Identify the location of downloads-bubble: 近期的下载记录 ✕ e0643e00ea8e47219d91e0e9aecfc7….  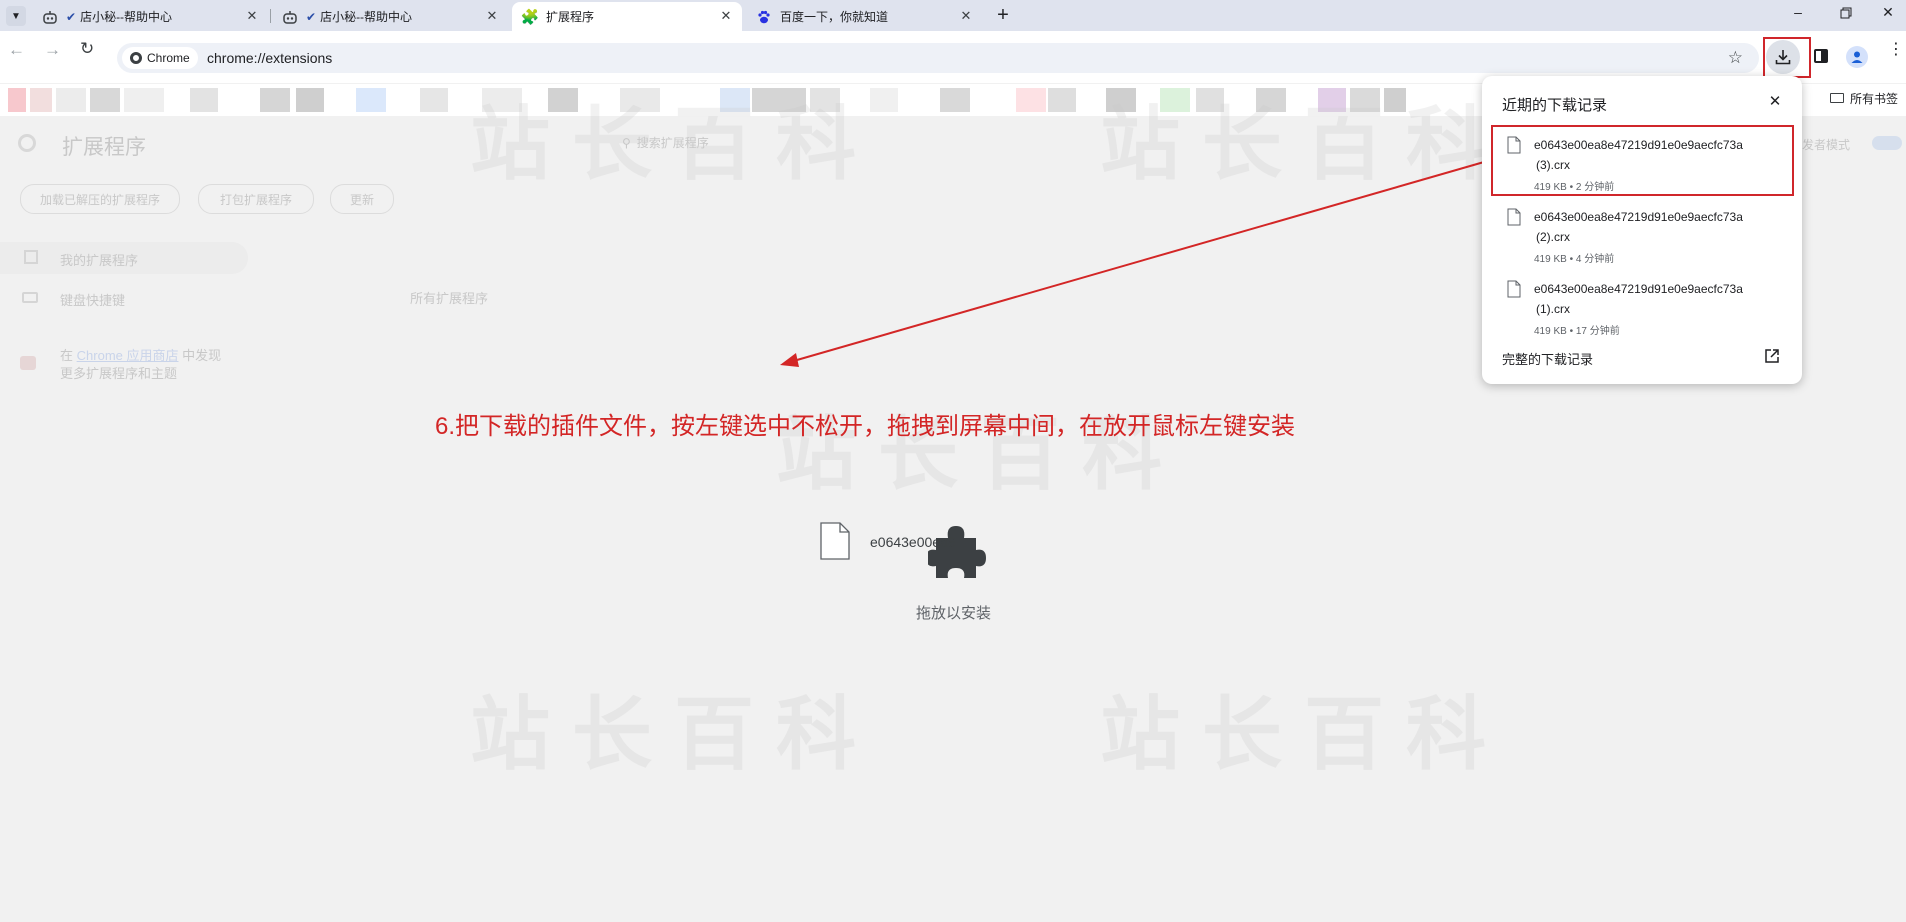
(1642, 230).